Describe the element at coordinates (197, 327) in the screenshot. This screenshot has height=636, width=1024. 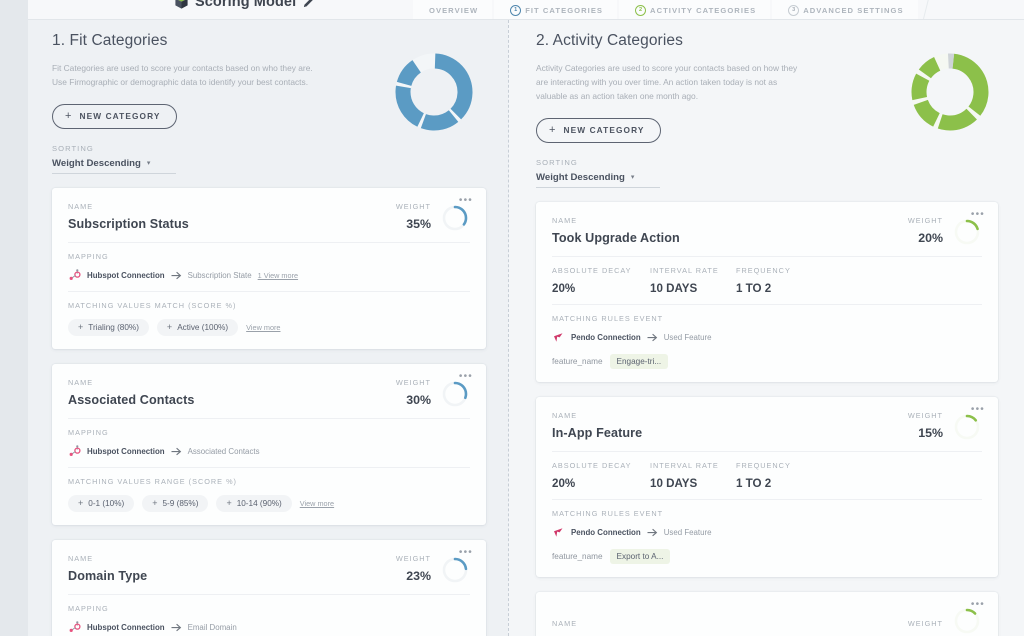
I see `value-chip: + Active (100%)` at that location.